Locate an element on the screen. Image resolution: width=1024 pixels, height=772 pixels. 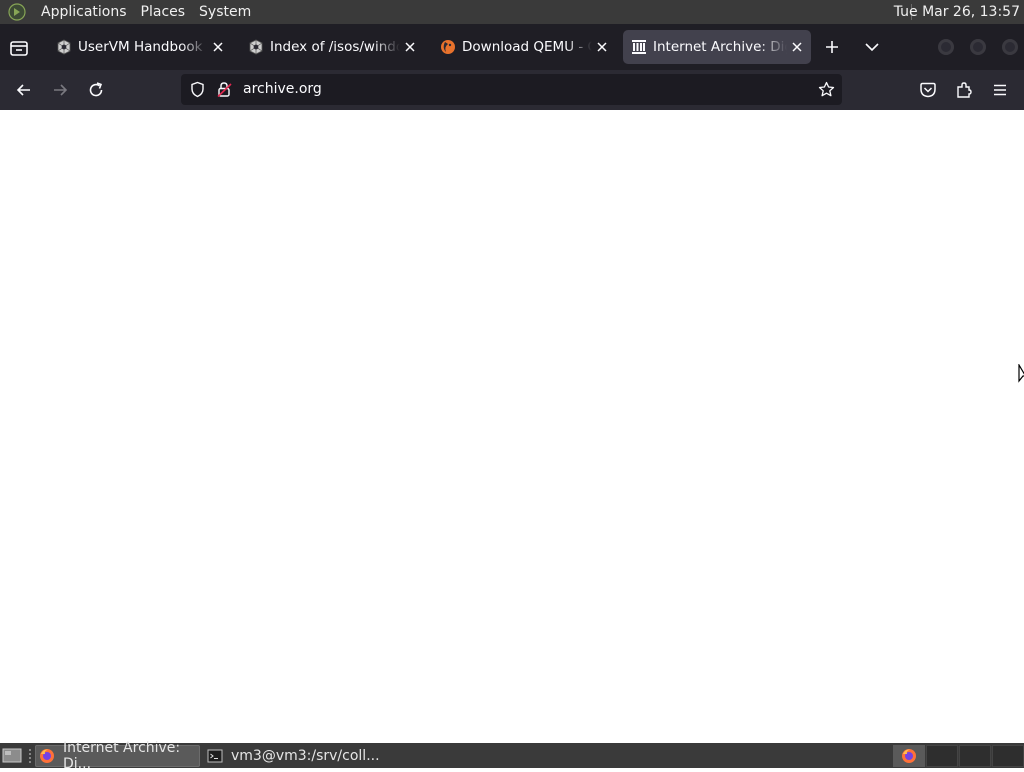
tab-title: UserVM Handbook - Ca is located at coordinates (143, 47).